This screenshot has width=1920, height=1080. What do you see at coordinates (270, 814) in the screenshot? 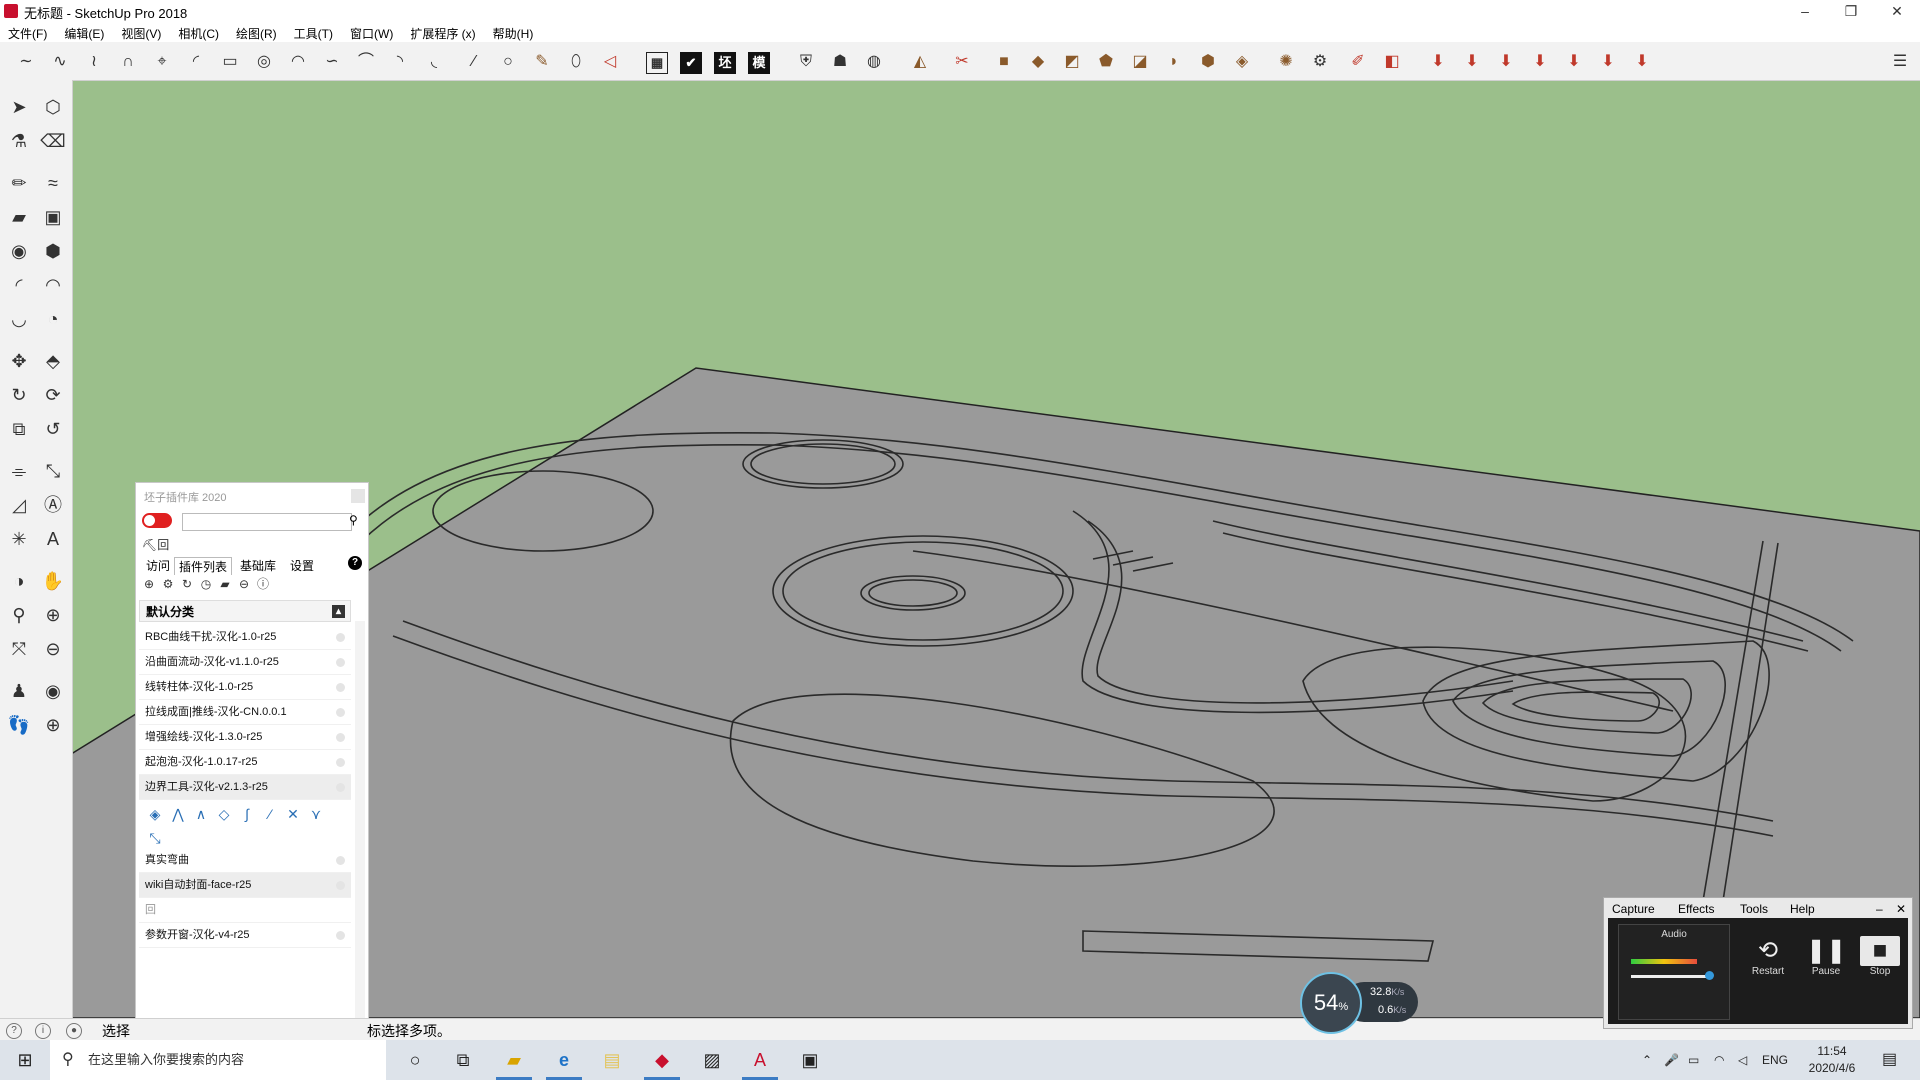
I see `boundary-tool-6-icon: ⁄` at bounding box center [270, 814].